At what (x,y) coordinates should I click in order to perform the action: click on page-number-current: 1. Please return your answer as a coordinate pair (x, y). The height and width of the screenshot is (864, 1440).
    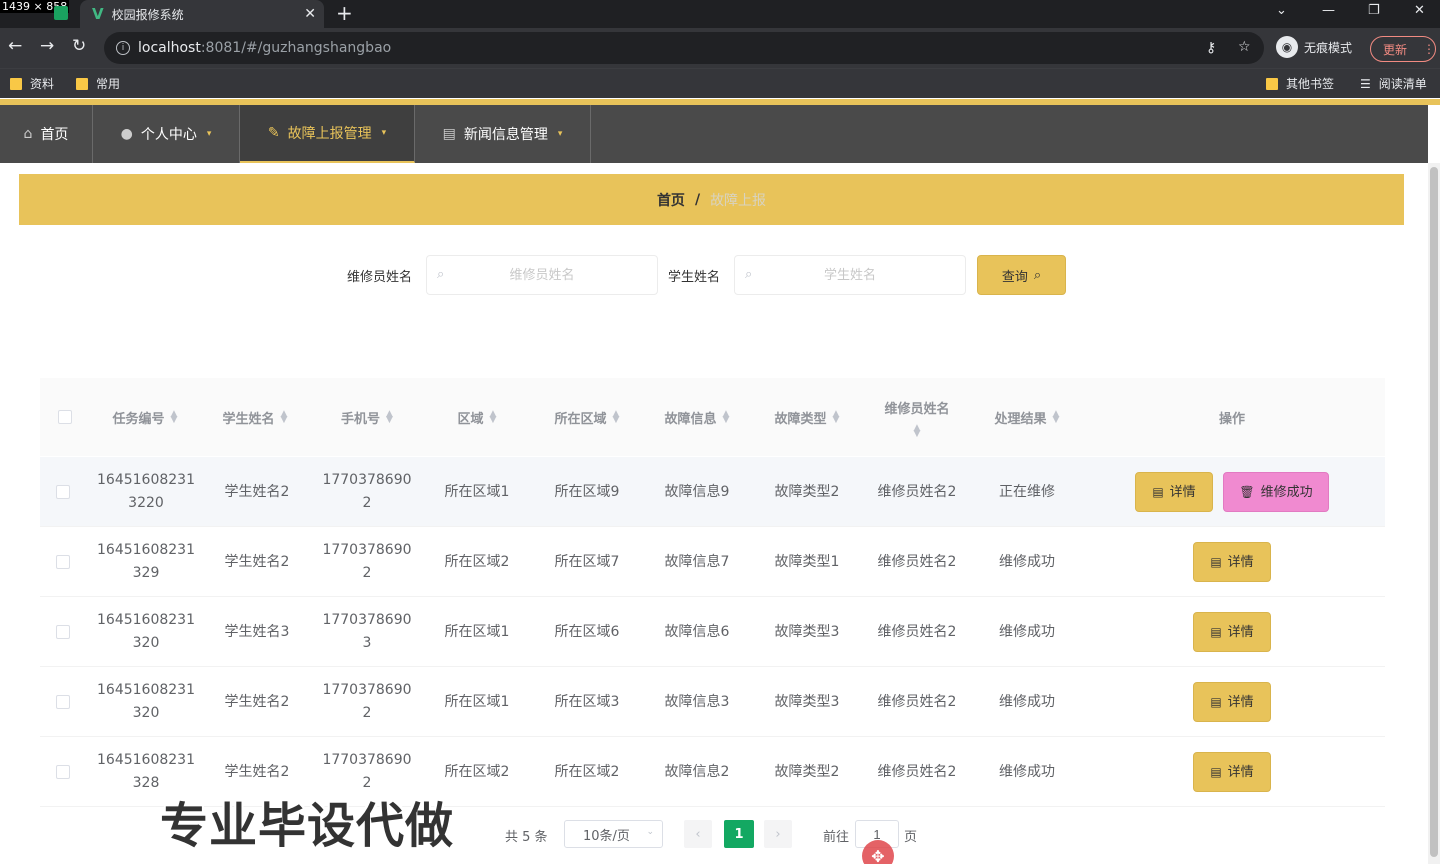
    Looking at the image, I should click on (739, 834).